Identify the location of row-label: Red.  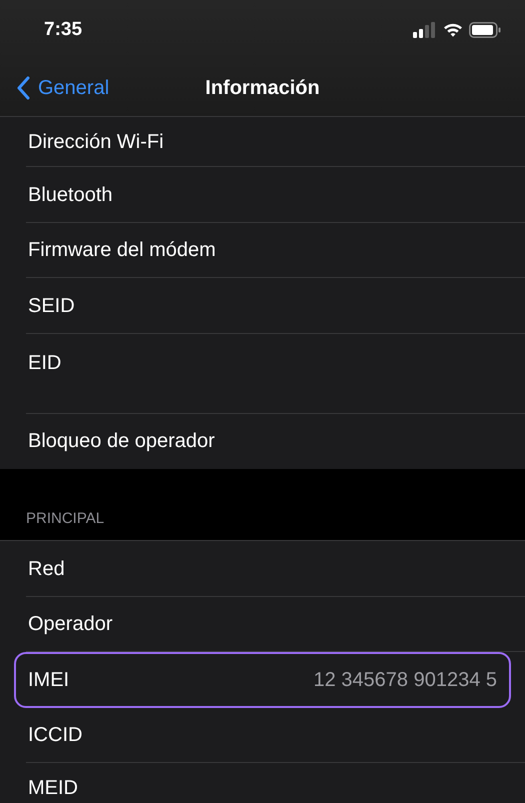
(46, 569).